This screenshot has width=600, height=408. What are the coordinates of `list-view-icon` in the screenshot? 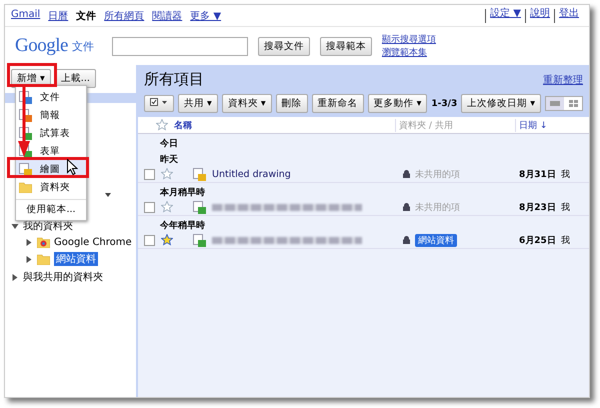 It's located at (555, 103).